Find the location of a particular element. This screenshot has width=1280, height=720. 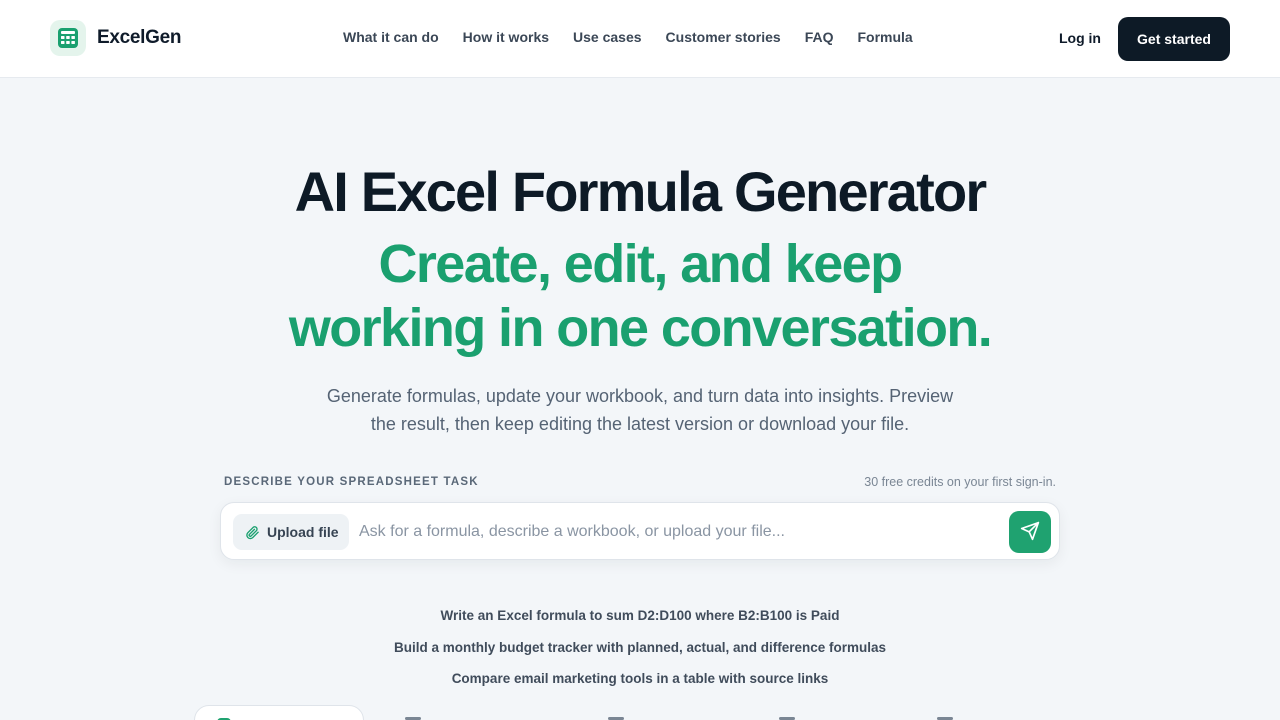

composer-label: DESCRIBE YOUR SPREADSHEET TASK is located at coordinates (351, 482).